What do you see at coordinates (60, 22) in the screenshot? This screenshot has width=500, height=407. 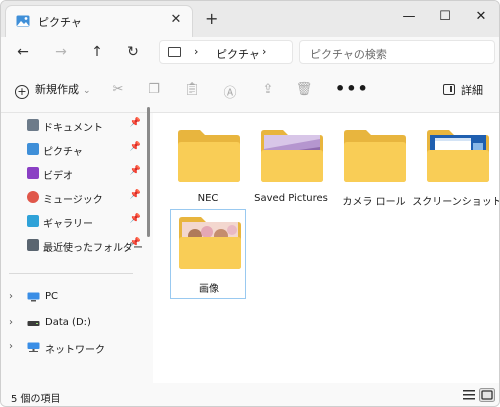 I see `tab-title: ピクチャ` at bounding box center [60, 22].